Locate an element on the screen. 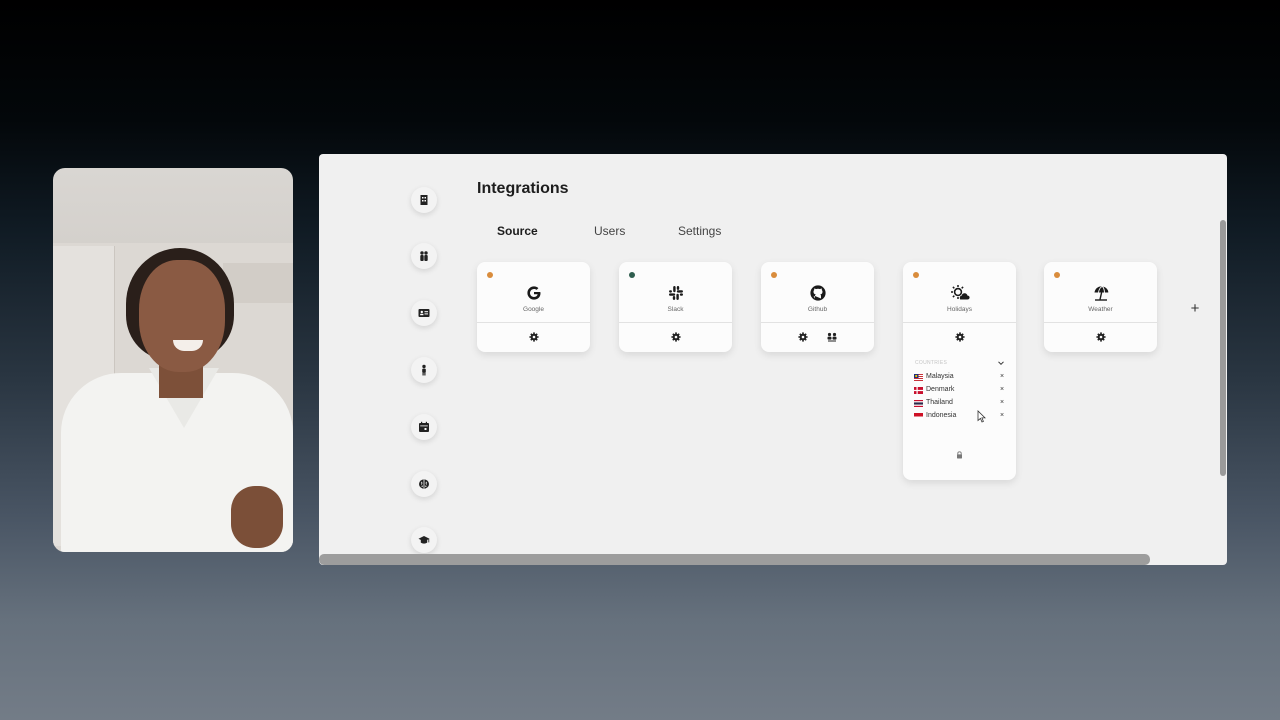  integration-card-github: Github is located at coordinates (817, 307).